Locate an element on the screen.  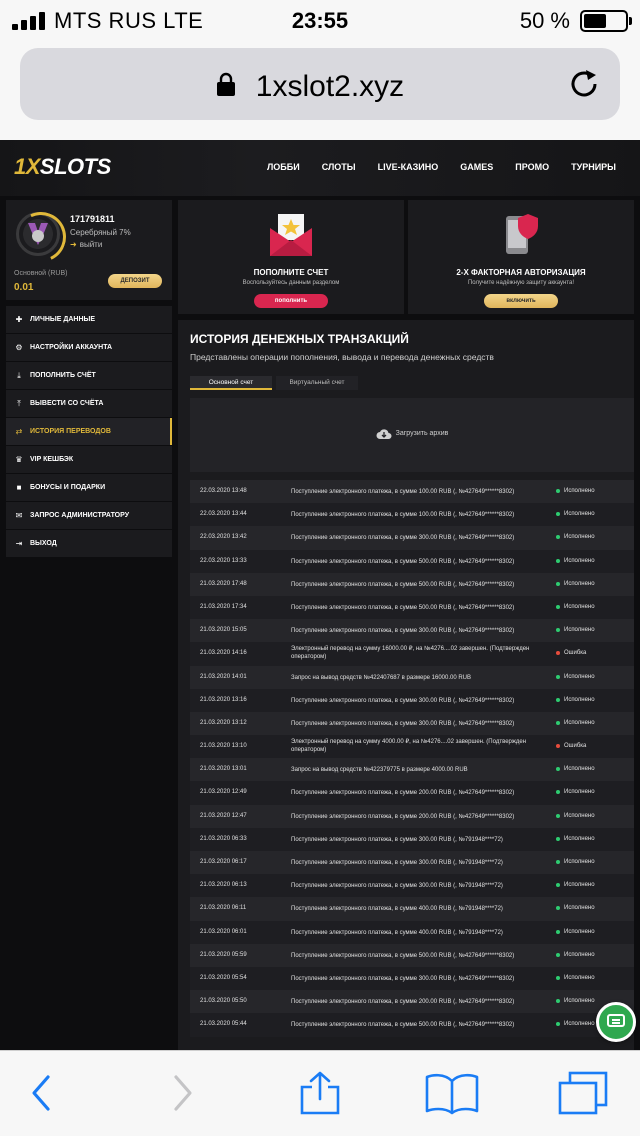
tab-virtual-account: Виртуальный счет is located at coordinates (317, 383).